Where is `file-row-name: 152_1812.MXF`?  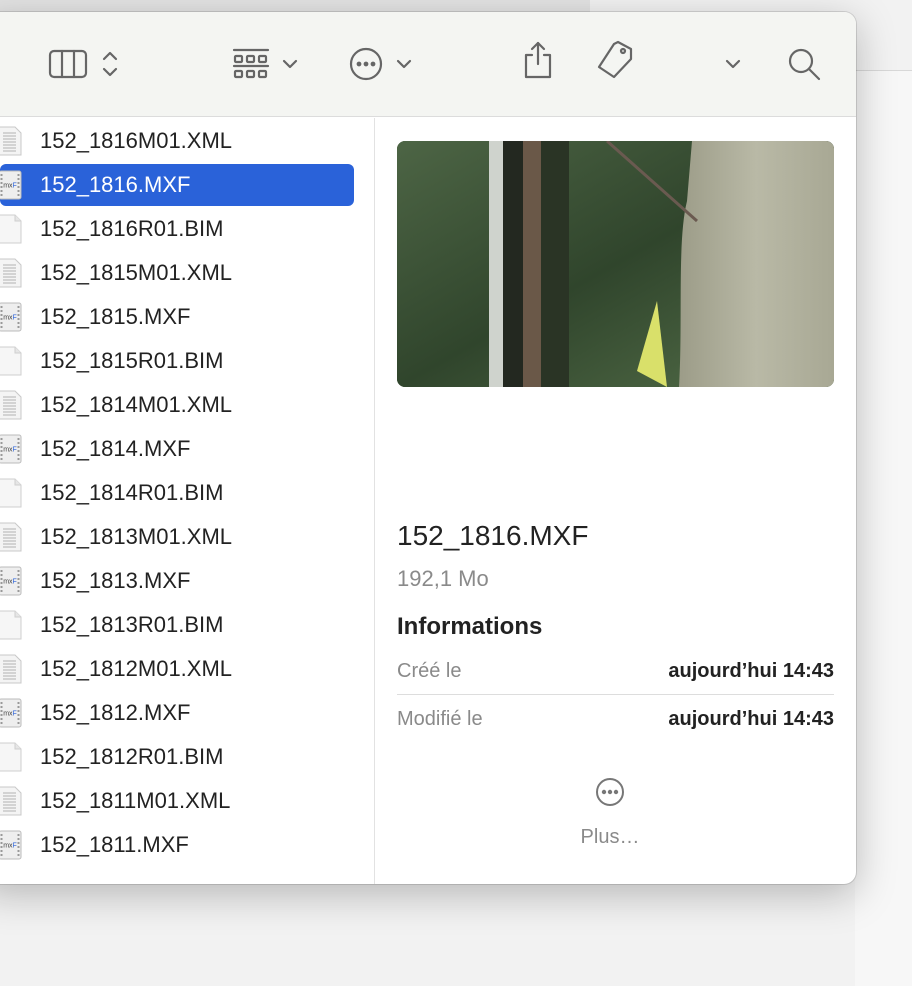
file-row-name: 152_1812.MXF is located at coordinates (115, 712).